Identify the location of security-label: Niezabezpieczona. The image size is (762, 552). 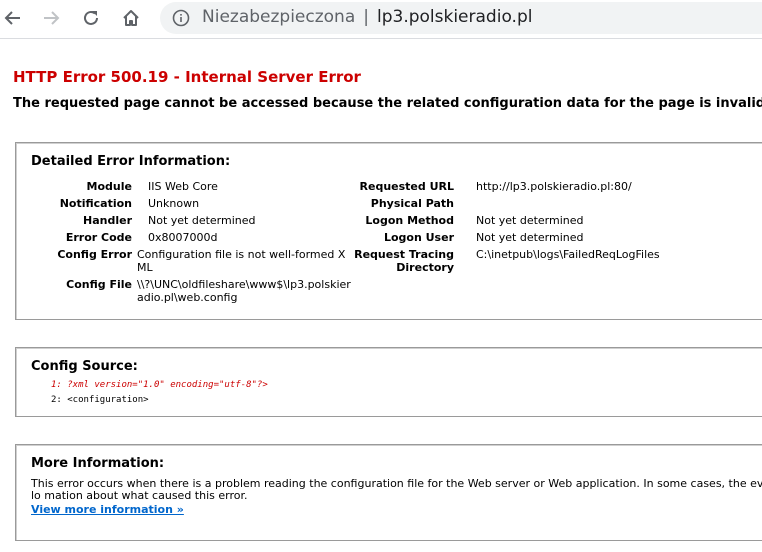
(279, 17).